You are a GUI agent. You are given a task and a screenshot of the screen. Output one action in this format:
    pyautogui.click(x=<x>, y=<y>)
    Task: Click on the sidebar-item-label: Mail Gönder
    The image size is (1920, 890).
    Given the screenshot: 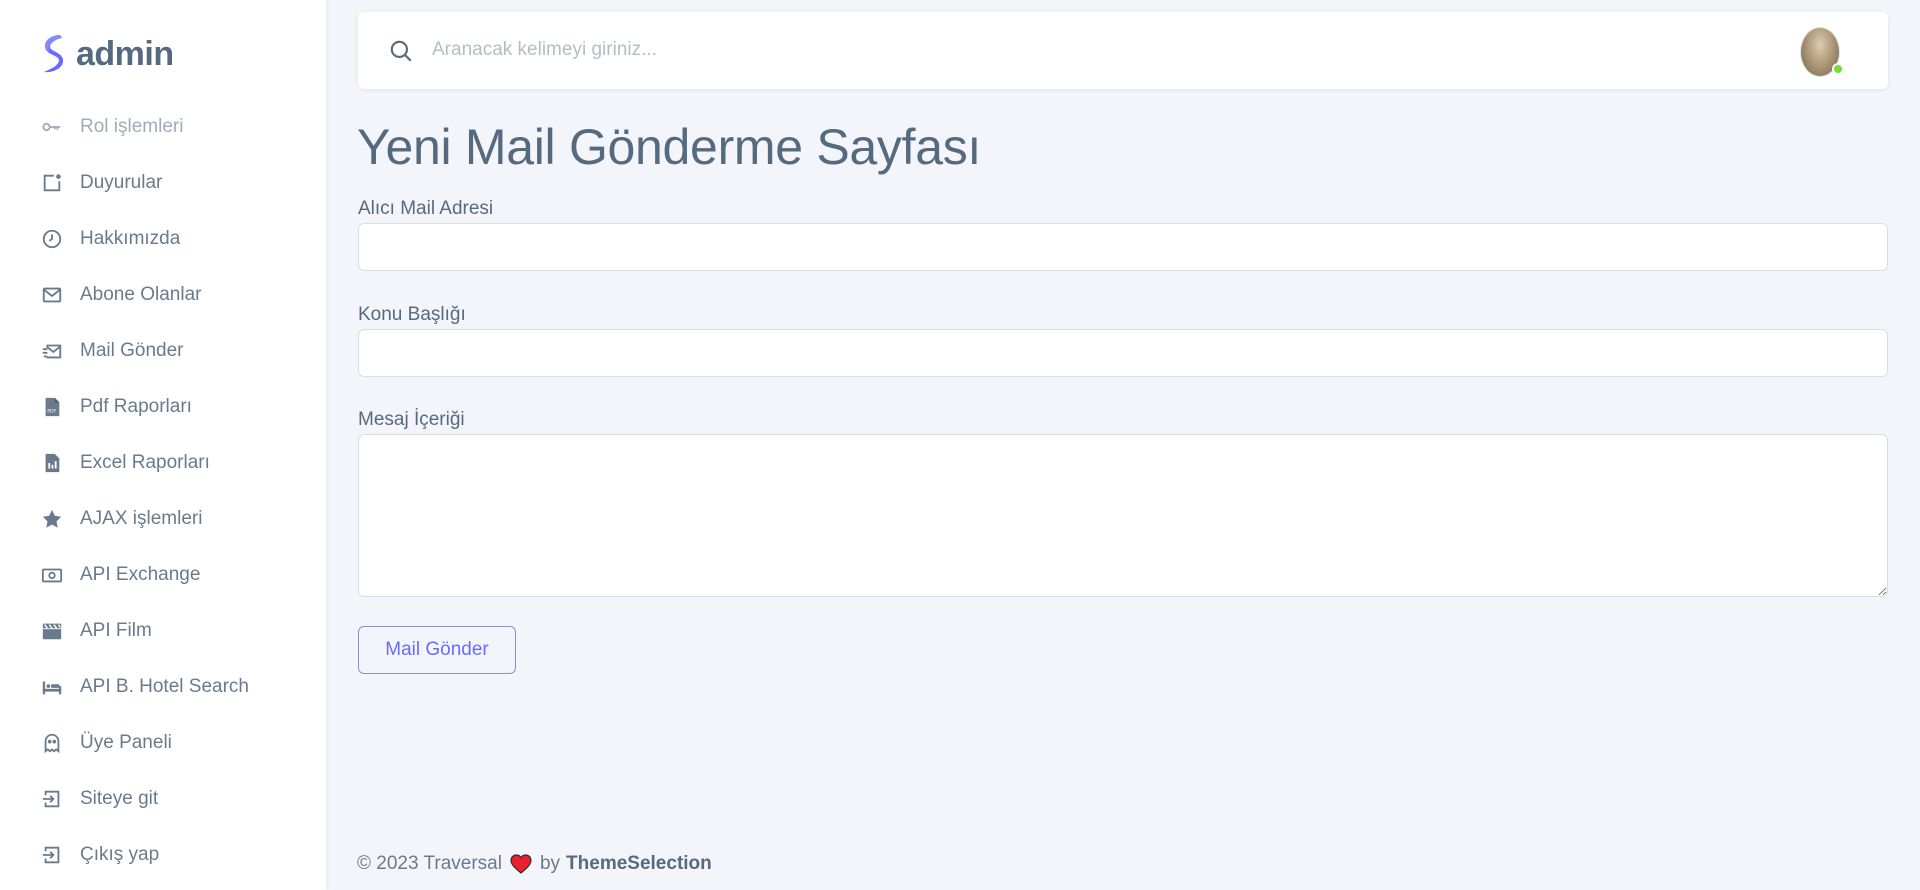 What is the action you would take?
    pyautogui.click(x=132, y=350)
    